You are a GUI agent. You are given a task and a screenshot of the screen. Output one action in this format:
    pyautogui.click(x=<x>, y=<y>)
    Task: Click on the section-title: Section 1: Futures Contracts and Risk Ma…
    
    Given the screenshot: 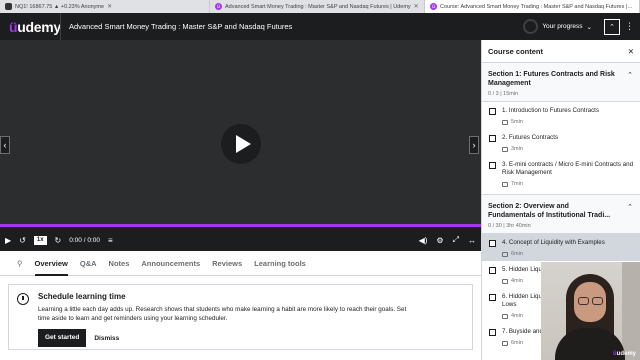 What is the action you would take?
    pyautogui.click(x=551, y=79)
    